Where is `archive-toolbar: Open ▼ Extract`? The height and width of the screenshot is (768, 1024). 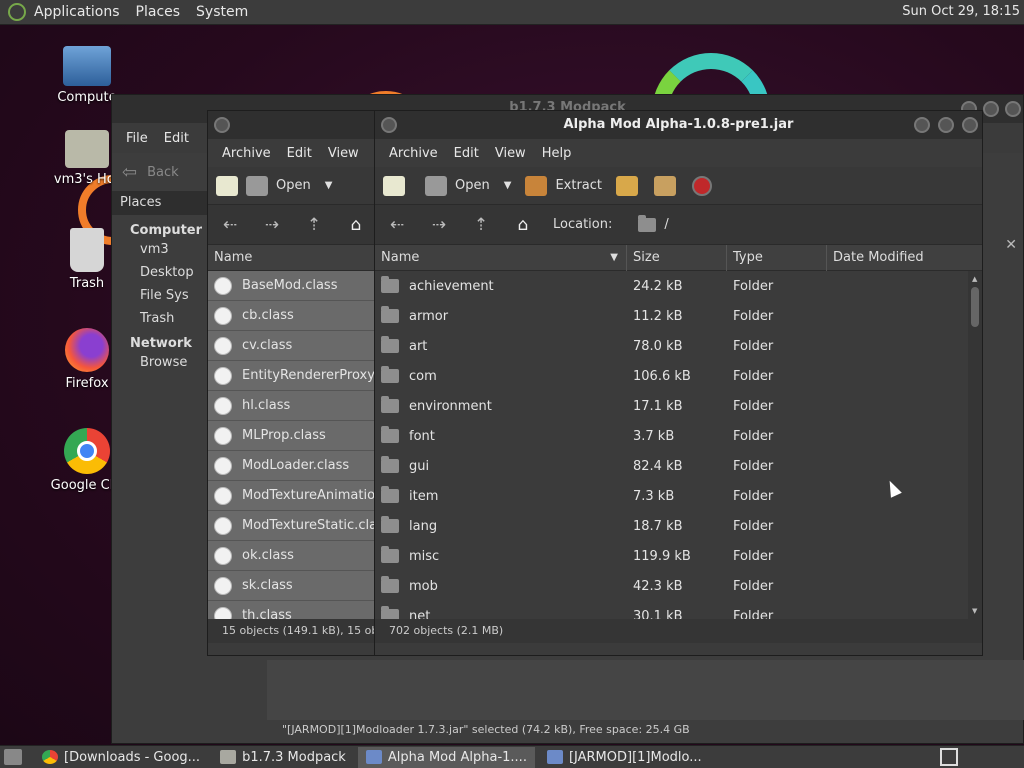
archive-toolbar: Open ▼ Extract is located at coordinates (678, 186).